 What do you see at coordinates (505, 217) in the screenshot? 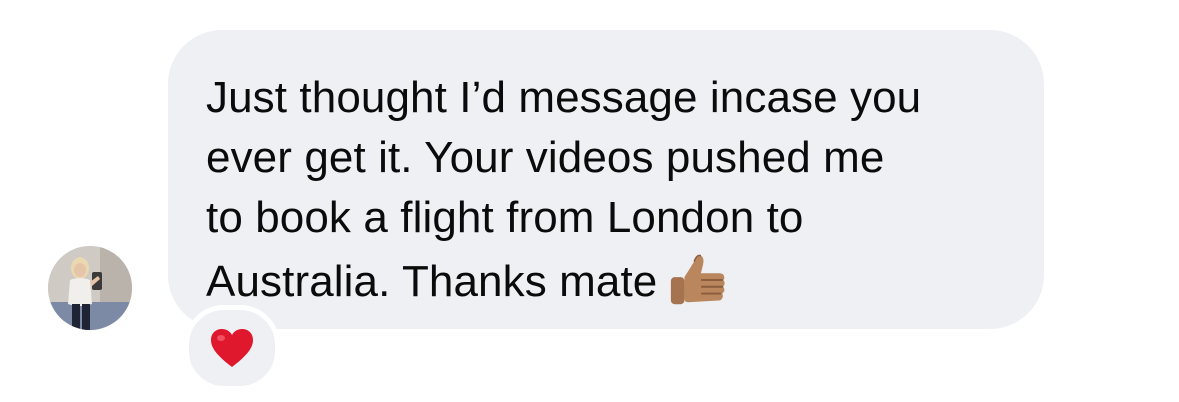
I see `message-line: to book a flight from London to` at bounding box center [505, 217].